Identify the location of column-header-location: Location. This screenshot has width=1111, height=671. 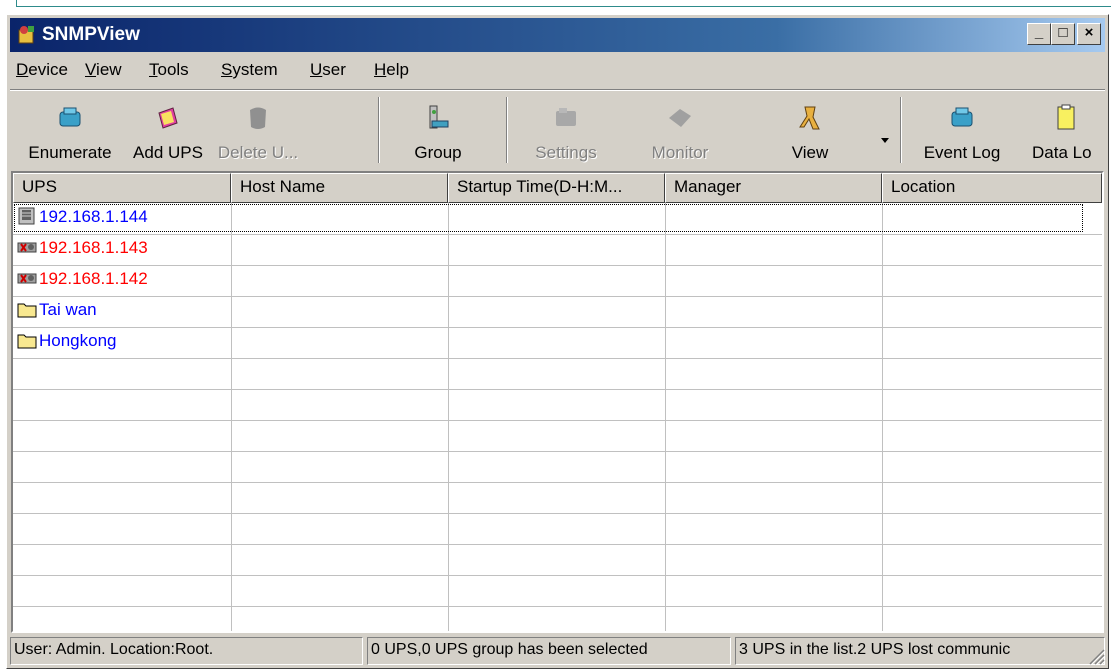
(992, 188).